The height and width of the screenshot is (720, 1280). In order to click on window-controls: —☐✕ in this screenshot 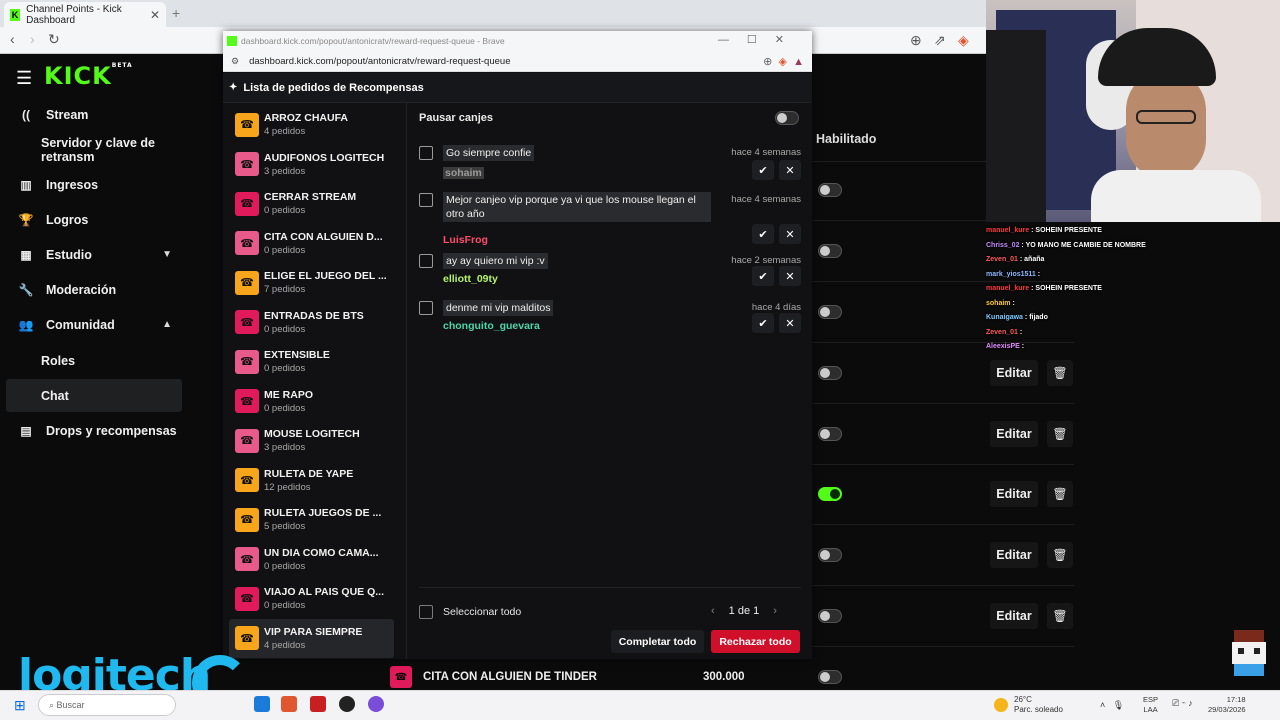, I will do `click(760, 39)`.